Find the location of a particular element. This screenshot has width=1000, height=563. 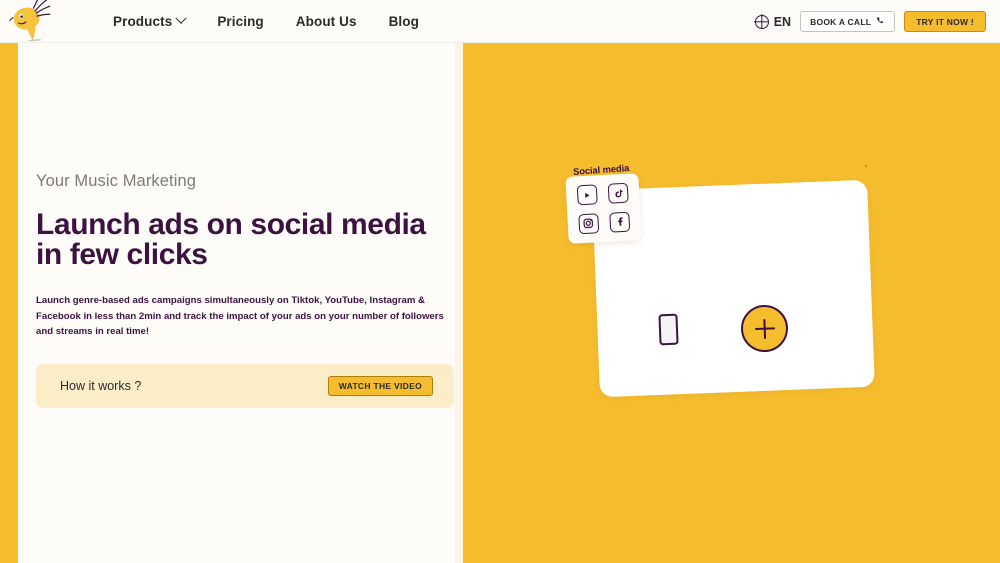

main-navigation: Products Pricing About Us Blog is located at coordinates (266, 20).